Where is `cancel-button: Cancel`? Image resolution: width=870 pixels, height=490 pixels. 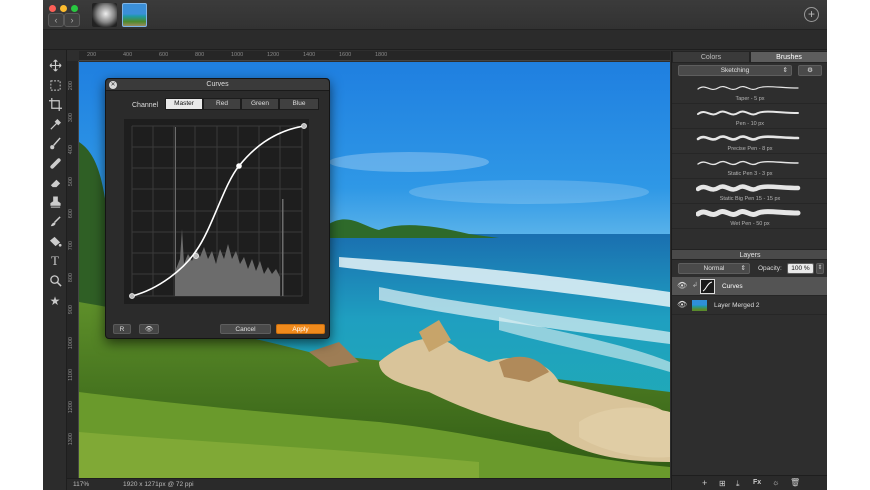 cancel-button: Cancel is located at coordinates (245, 329).